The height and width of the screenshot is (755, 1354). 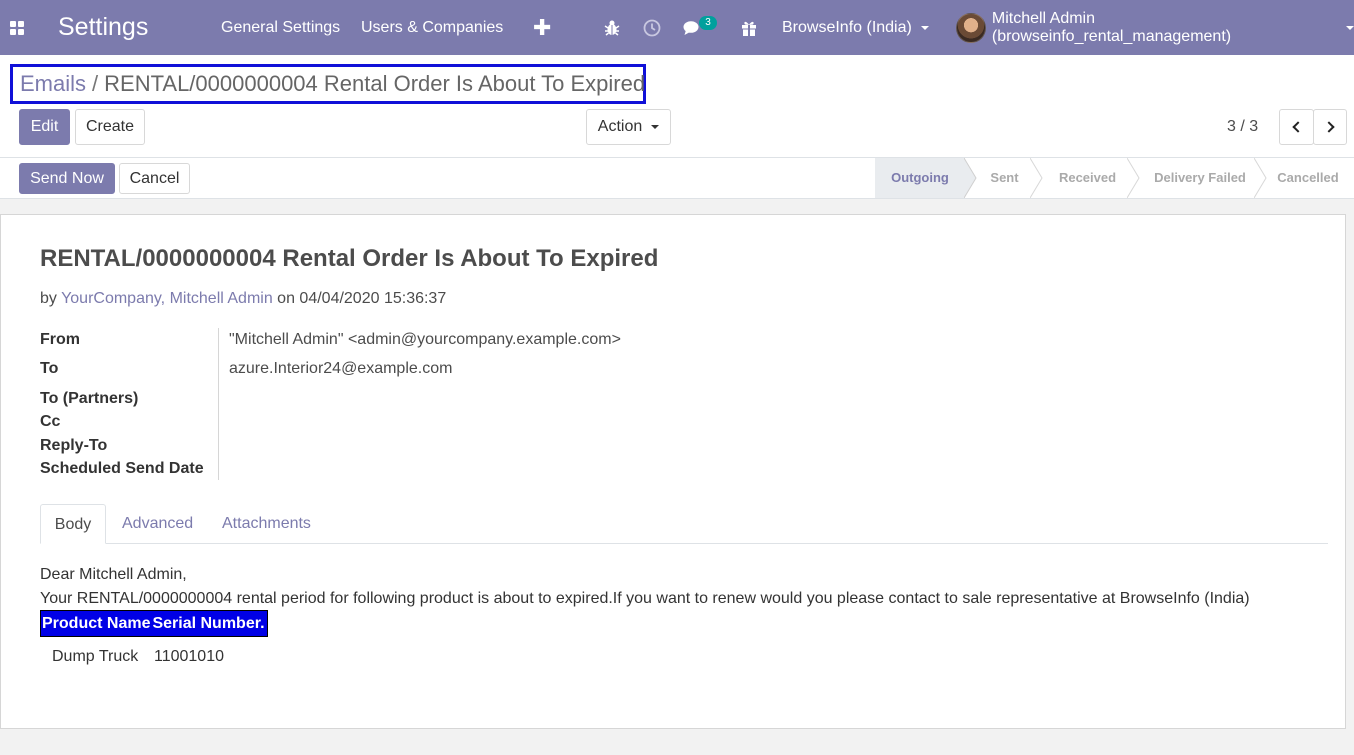 I want to click on chat-icon: 3, so click(x=701, y=27).